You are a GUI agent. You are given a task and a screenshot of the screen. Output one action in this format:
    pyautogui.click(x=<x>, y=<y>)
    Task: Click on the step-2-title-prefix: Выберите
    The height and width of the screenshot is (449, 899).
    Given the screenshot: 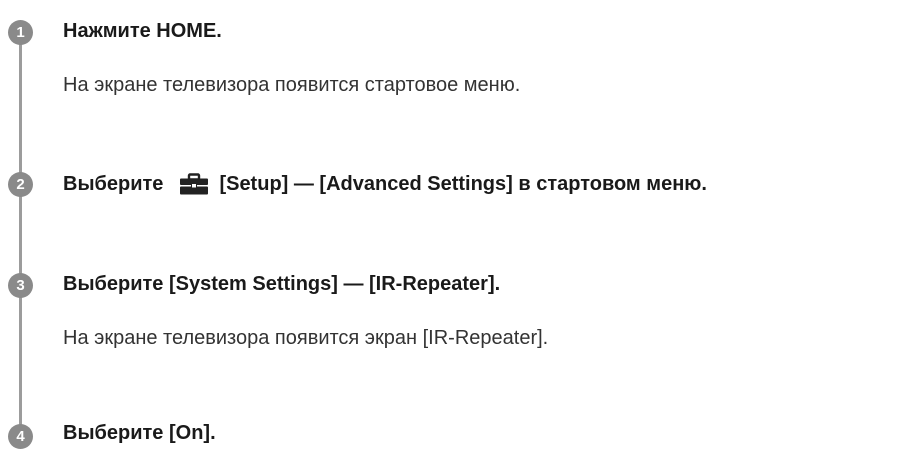 What is the action you would take?
    pyautogui.click(x=113, y=183)
    